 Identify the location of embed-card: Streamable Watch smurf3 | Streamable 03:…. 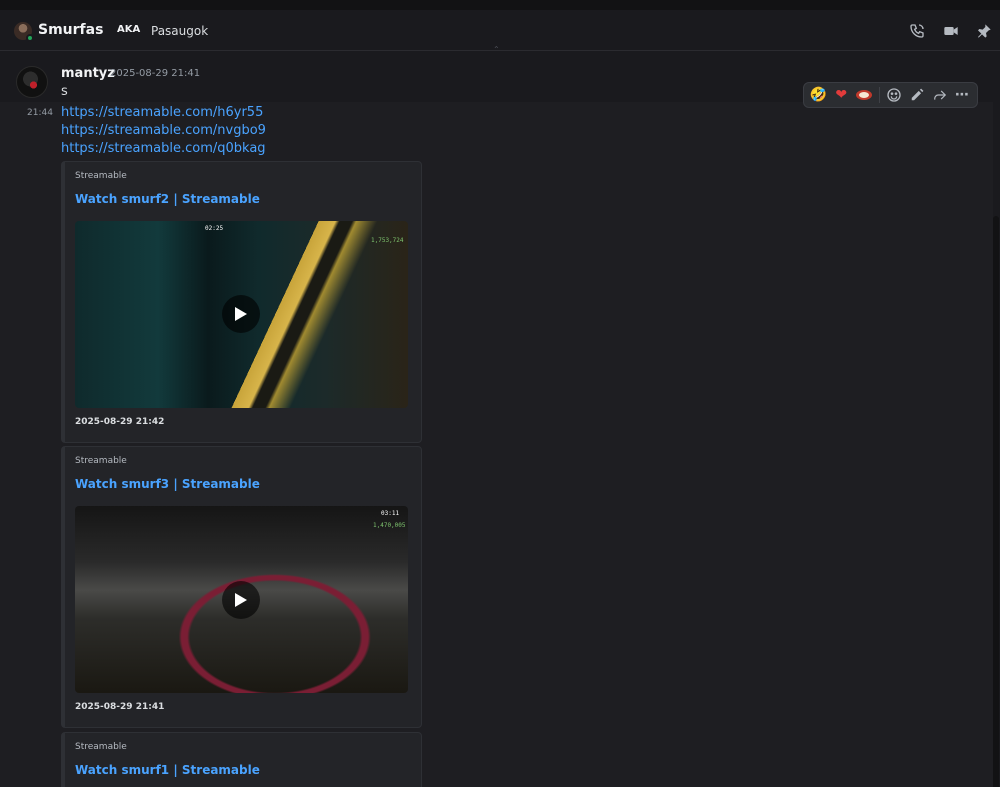
(241, 587).